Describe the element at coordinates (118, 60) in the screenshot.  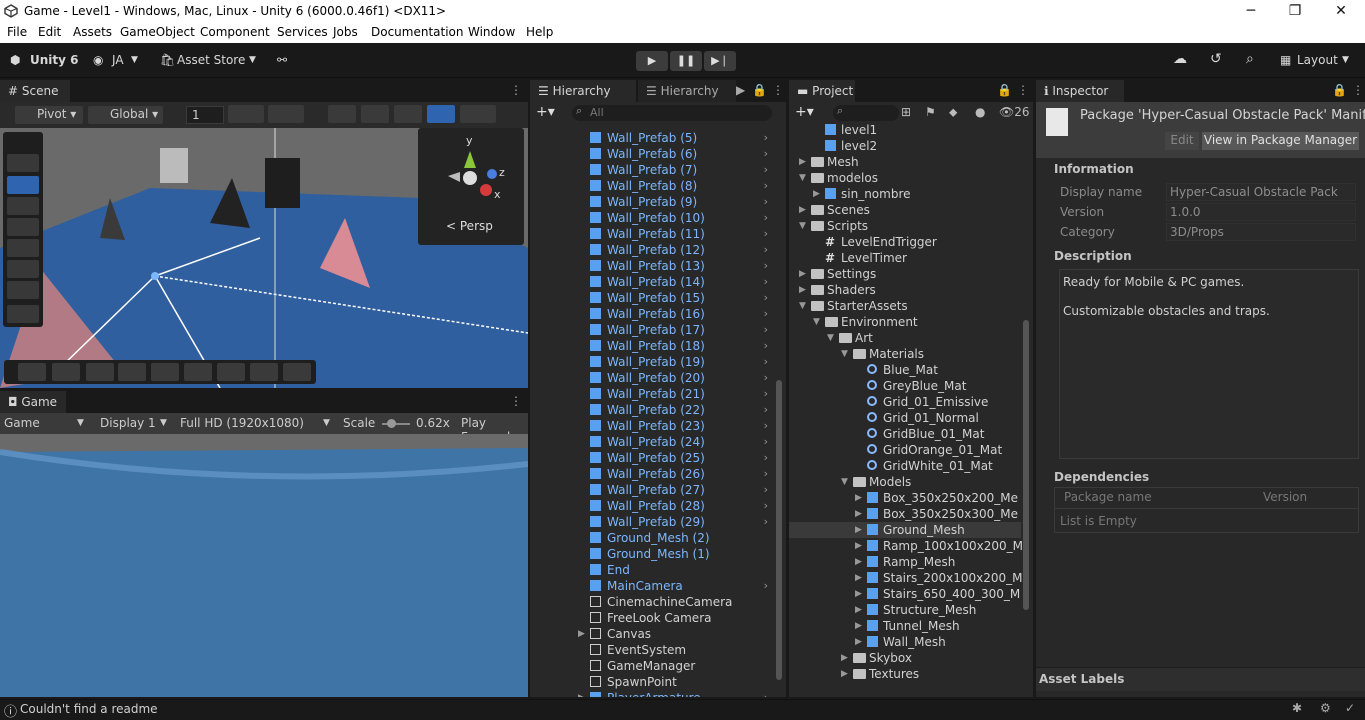
I see `account-dropdown: JA` at that location.